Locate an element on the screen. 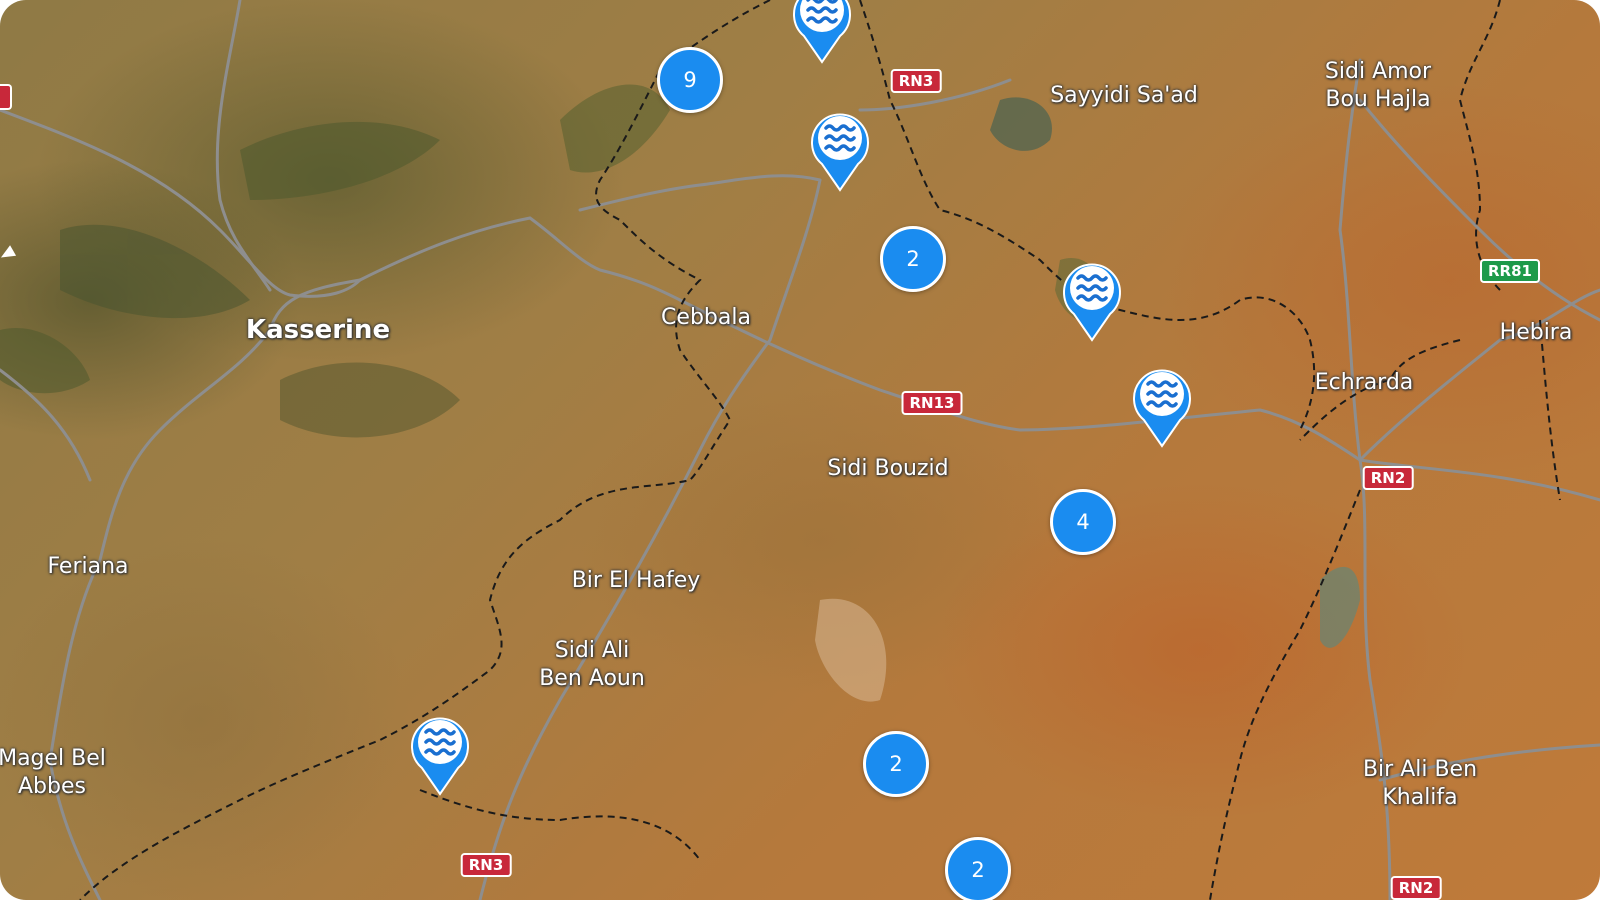 The height and width of the screenshot is (900, 1600). road-label-rn3: RN3 is located at coordinates (916, 81).